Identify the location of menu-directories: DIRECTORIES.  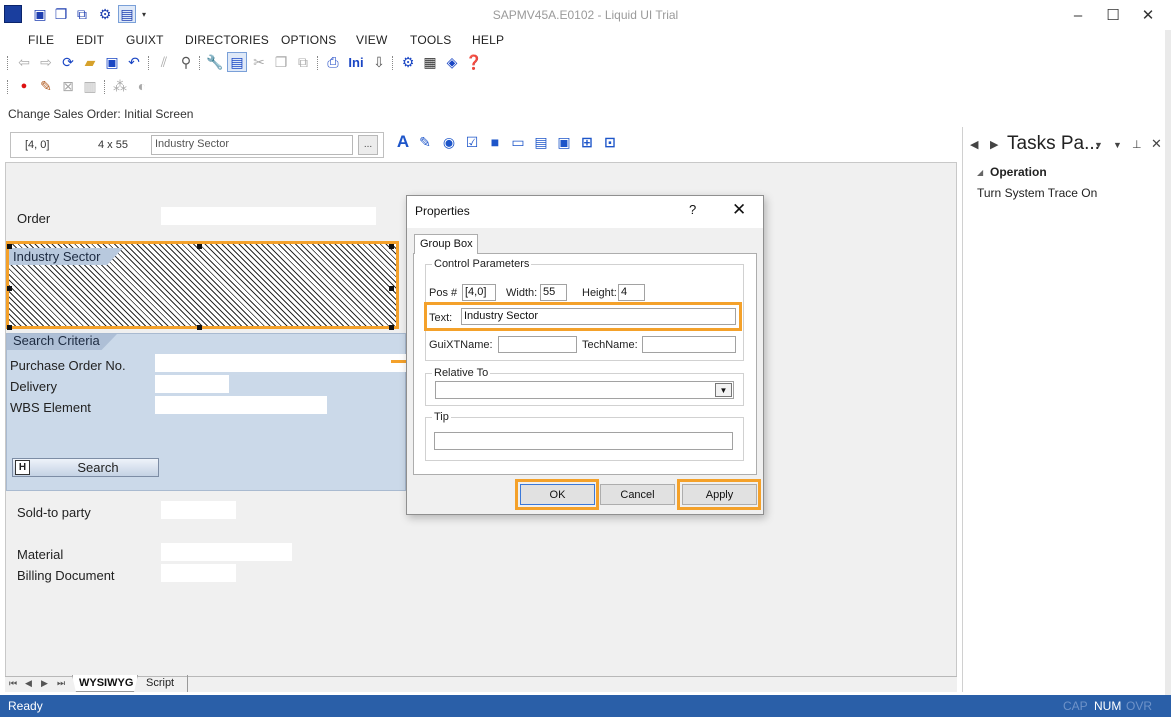
(227, 40).